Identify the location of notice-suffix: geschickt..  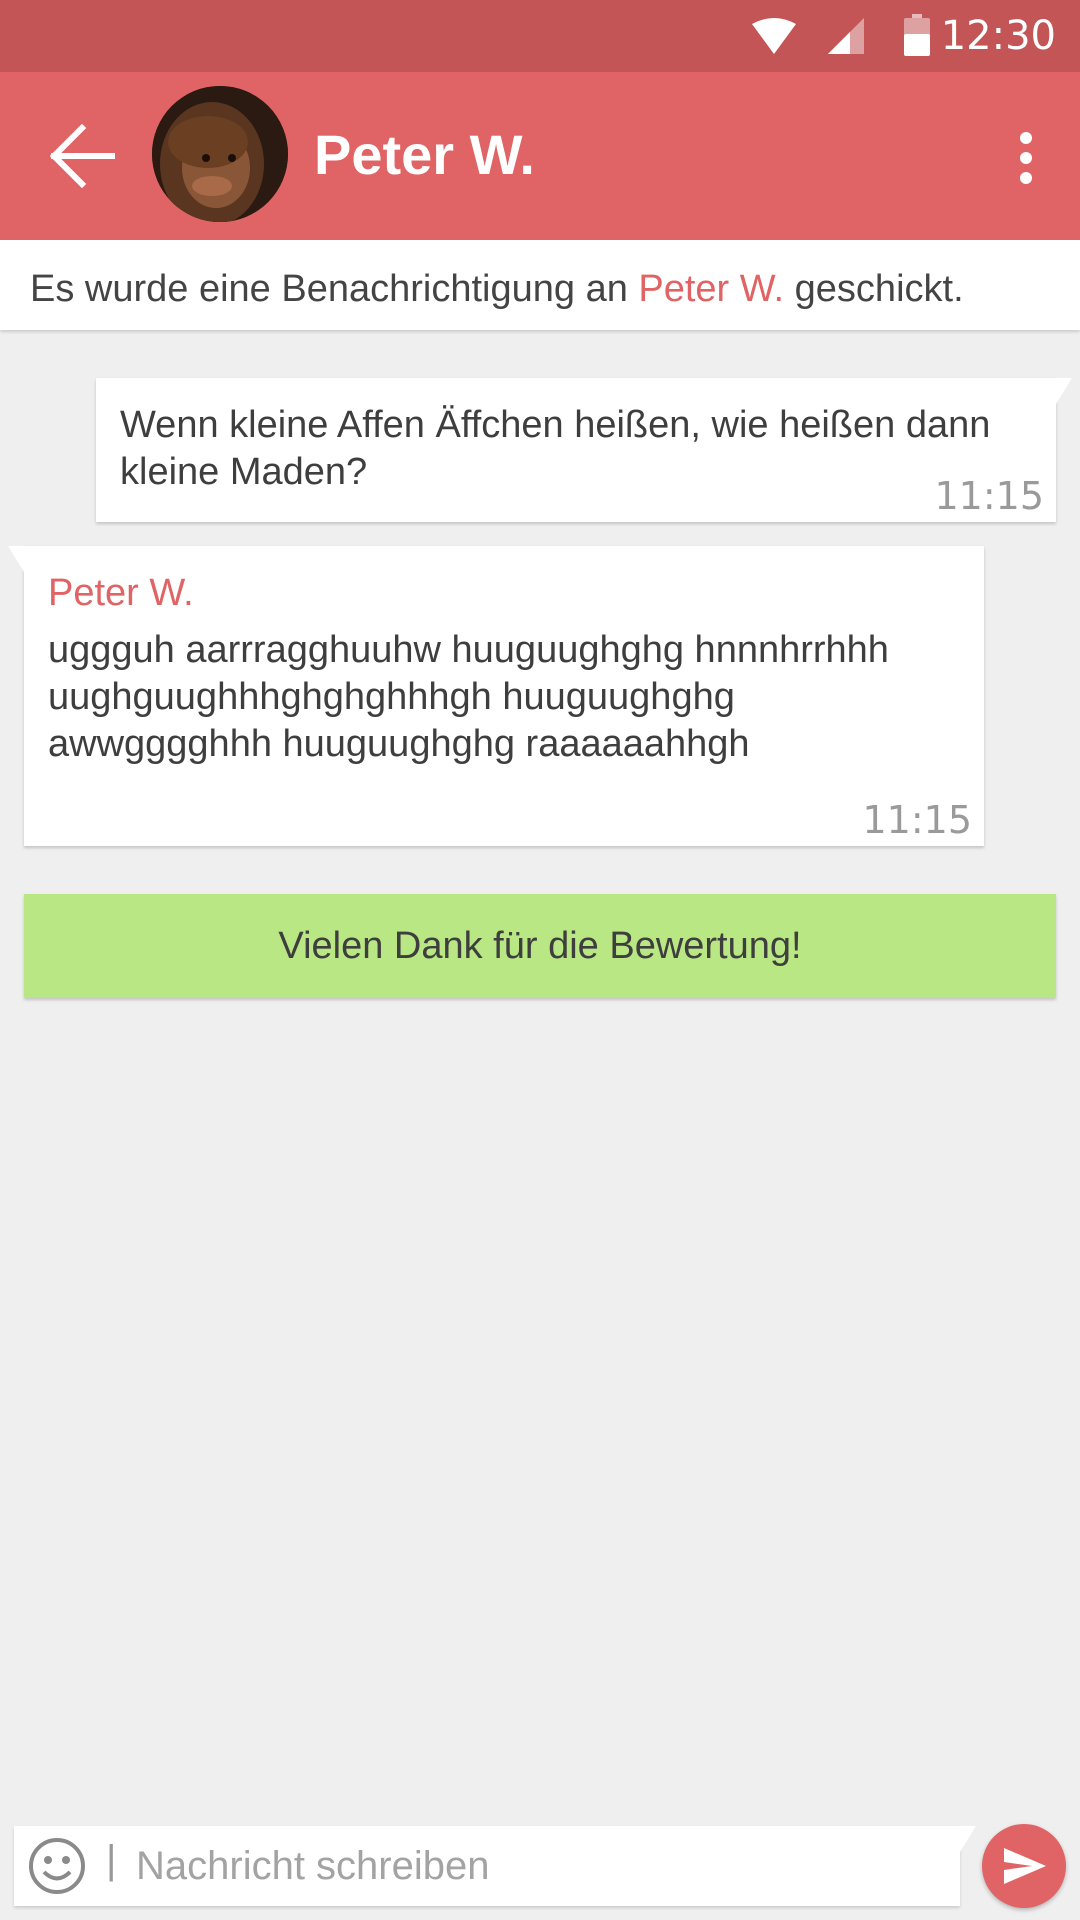
(874, 289).